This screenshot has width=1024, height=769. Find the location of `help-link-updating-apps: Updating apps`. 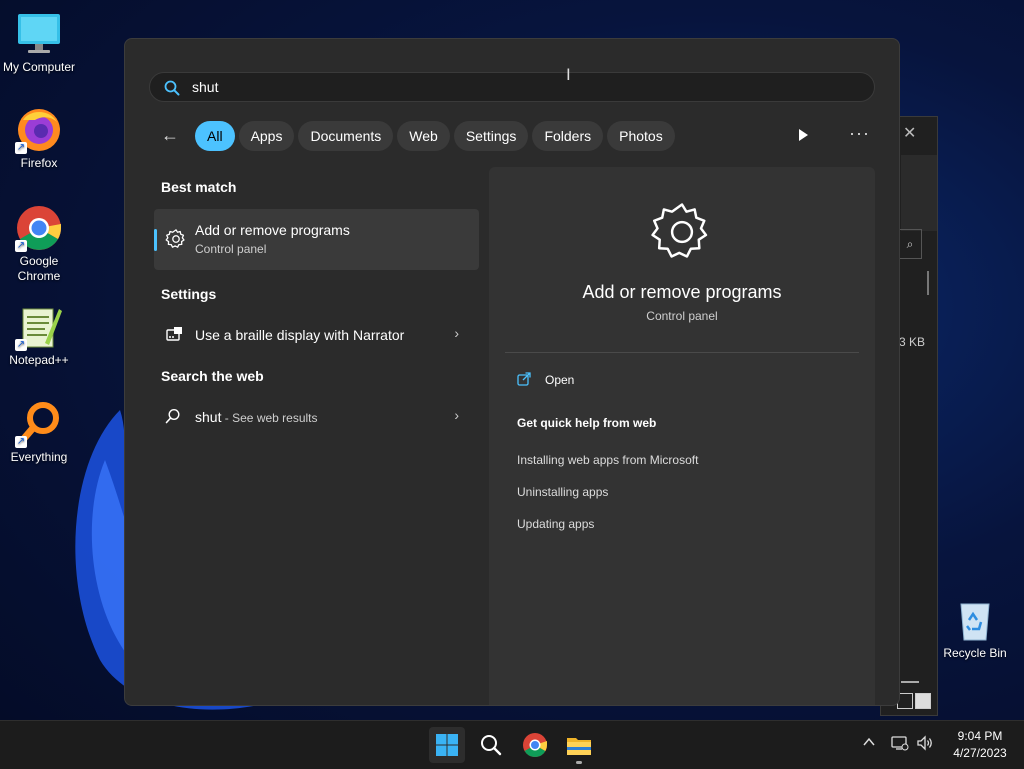

help-link-updating-apps: Updating apps is located at coordinates (555, 524).